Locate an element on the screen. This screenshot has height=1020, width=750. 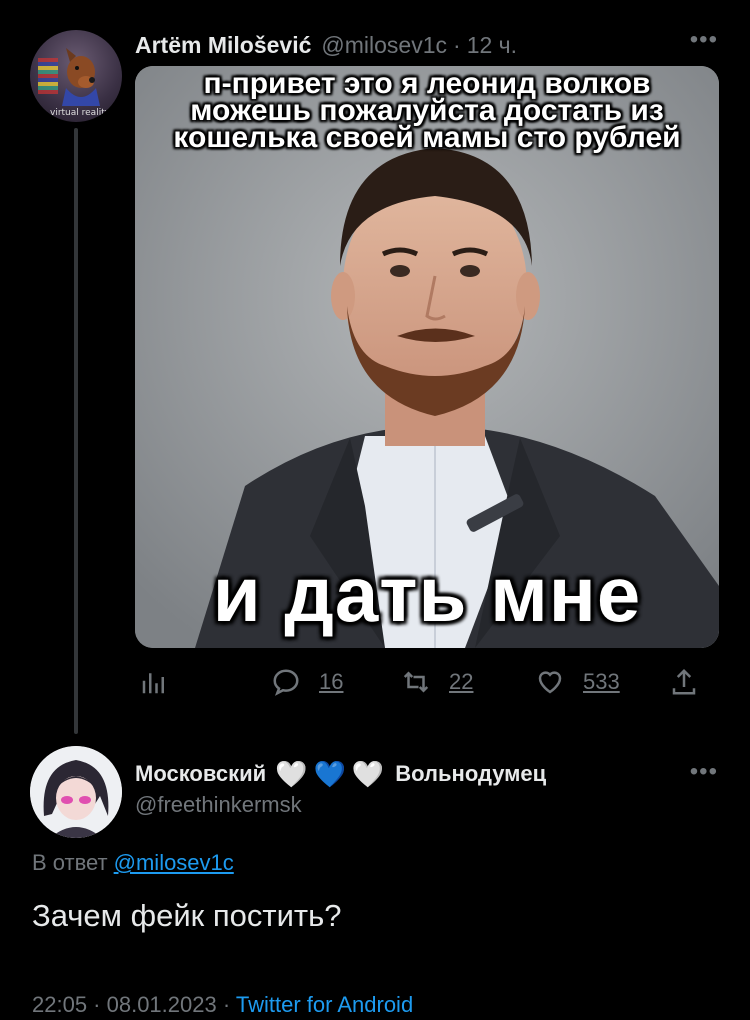
like-count: 533 is located at coordinates (601, 681).